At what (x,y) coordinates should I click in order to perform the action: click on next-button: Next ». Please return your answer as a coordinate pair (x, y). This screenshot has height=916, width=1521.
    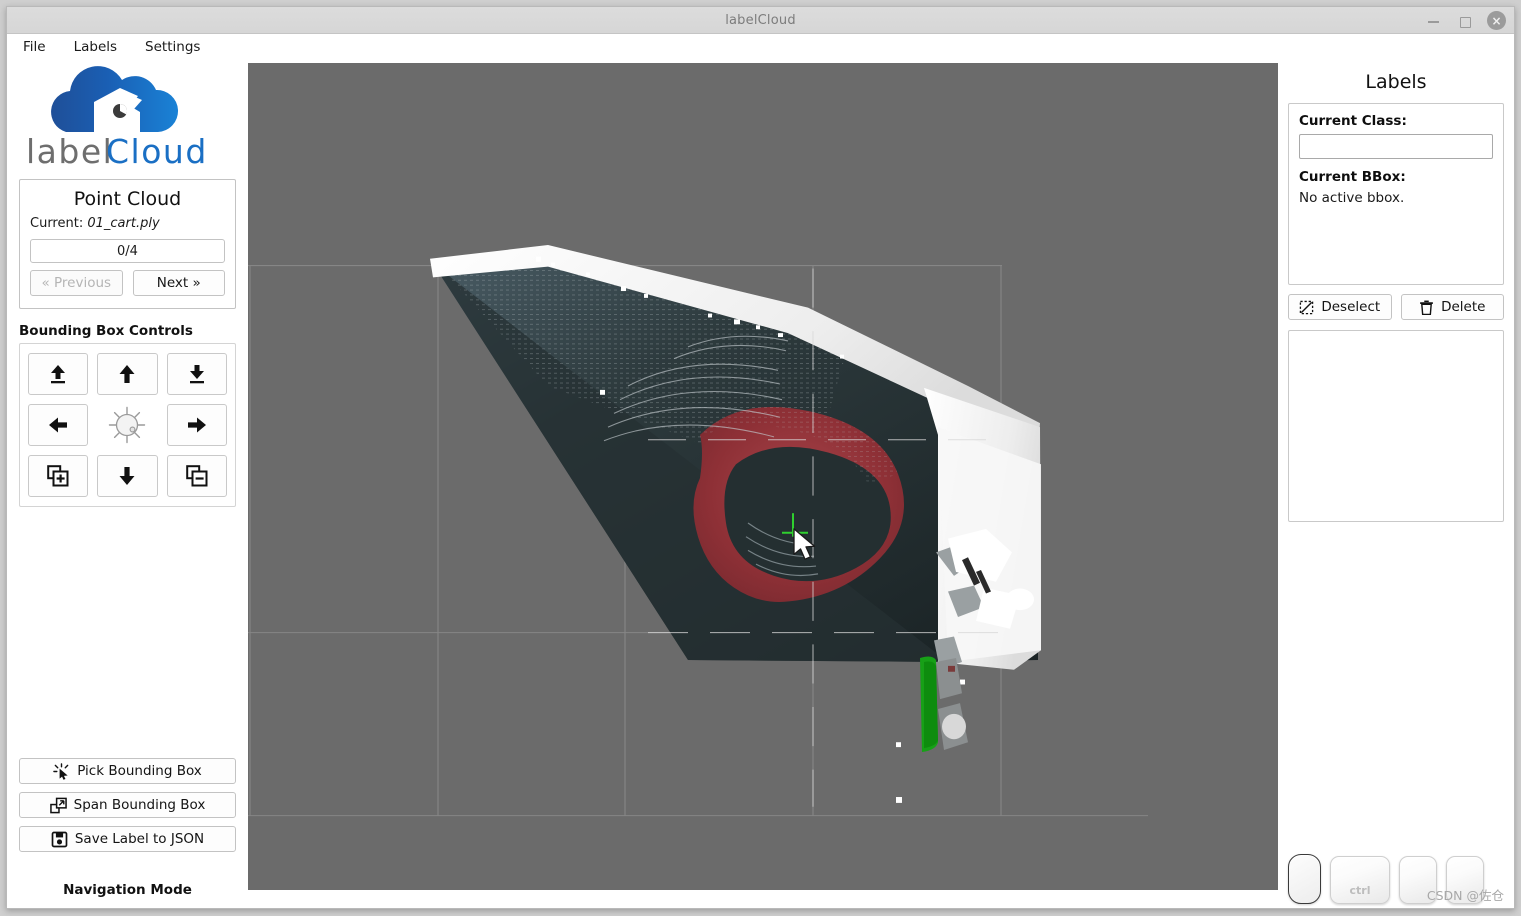
    Looking at the image, I should click on (178, 283).